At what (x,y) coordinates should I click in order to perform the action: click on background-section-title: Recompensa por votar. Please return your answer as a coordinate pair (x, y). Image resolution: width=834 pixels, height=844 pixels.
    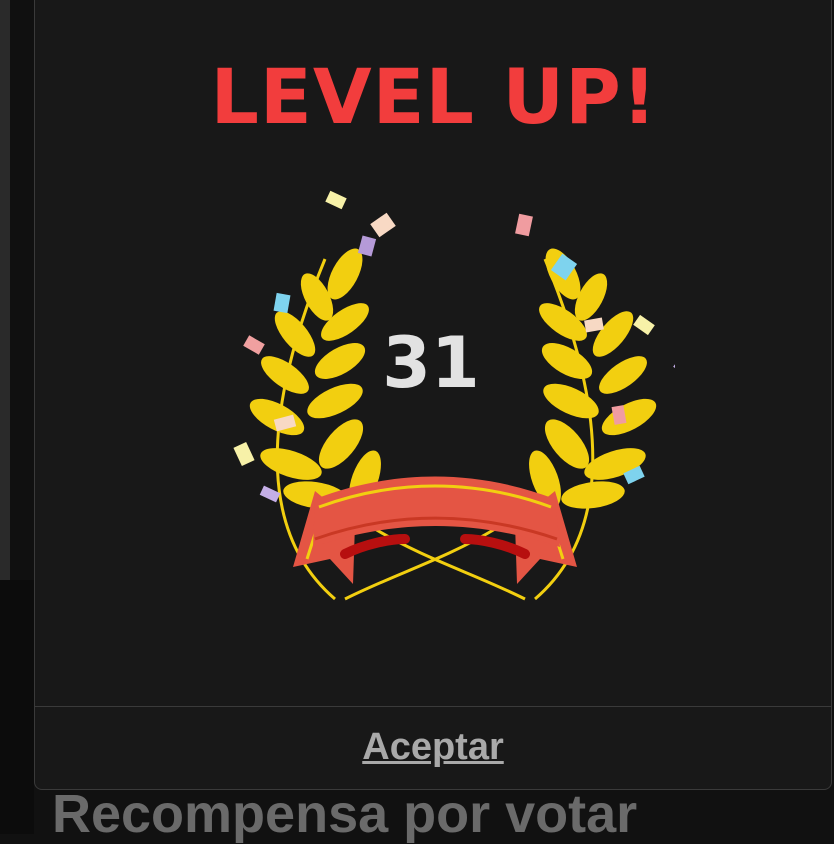
    Looking at the image, I should click on (345, 814).